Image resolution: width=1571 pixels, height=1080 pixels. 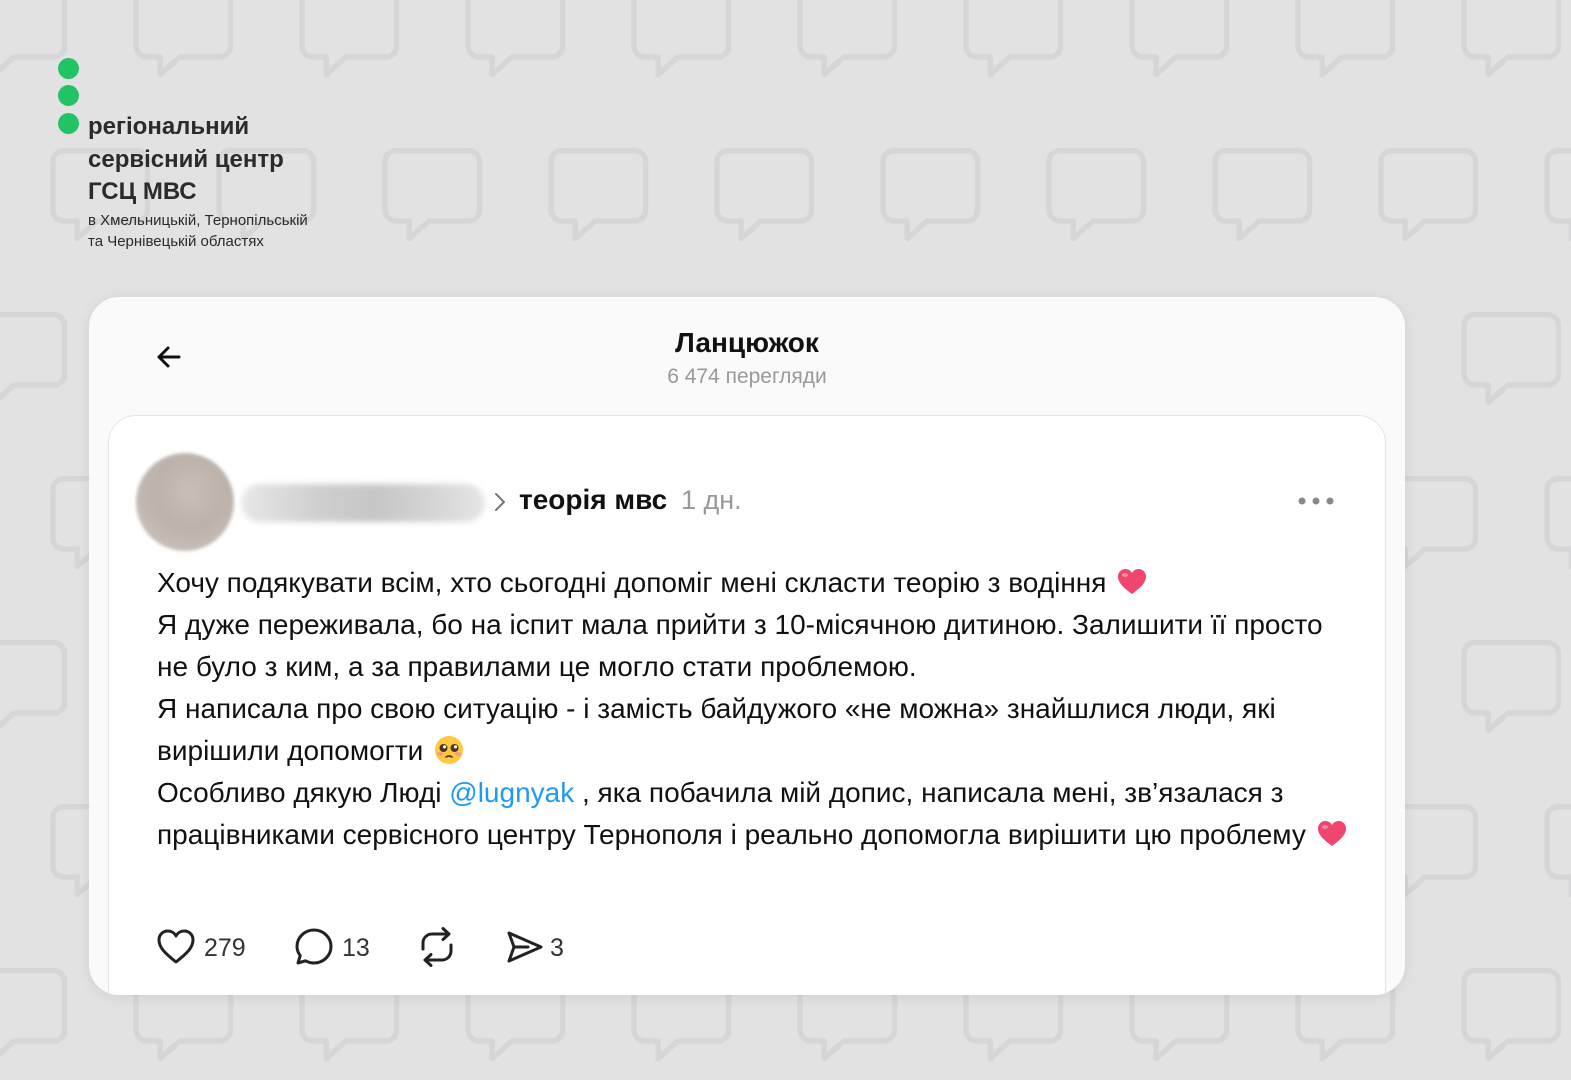 What do you see at coordinates (711, 500) in the screenshot?
I see `post-time: 1 дн.` at bounding box center [711, 500].